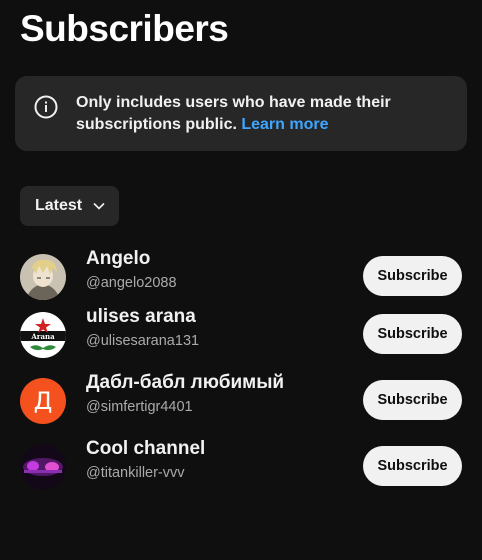 This screenshot has height=560, width=482. I want to click on avatar: Д, so click(43, 401).